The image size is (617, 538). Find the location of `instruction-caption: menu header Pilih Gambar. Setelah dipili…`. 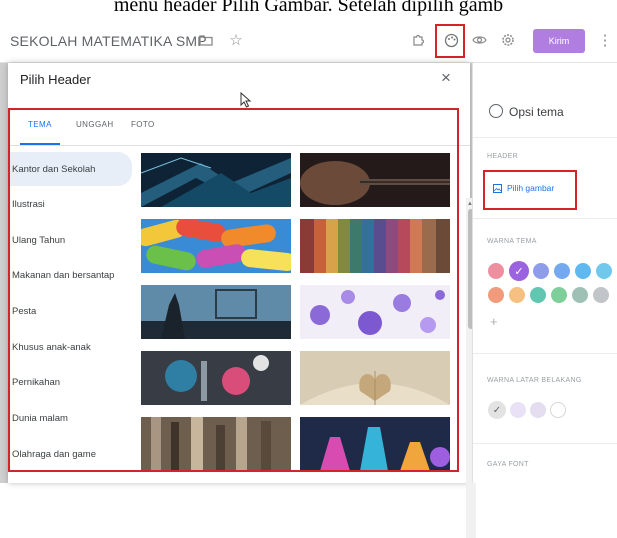

instruction-caption: menu header Pilih Gambar. Setelah dipili… is located at coordinates (308, 8).